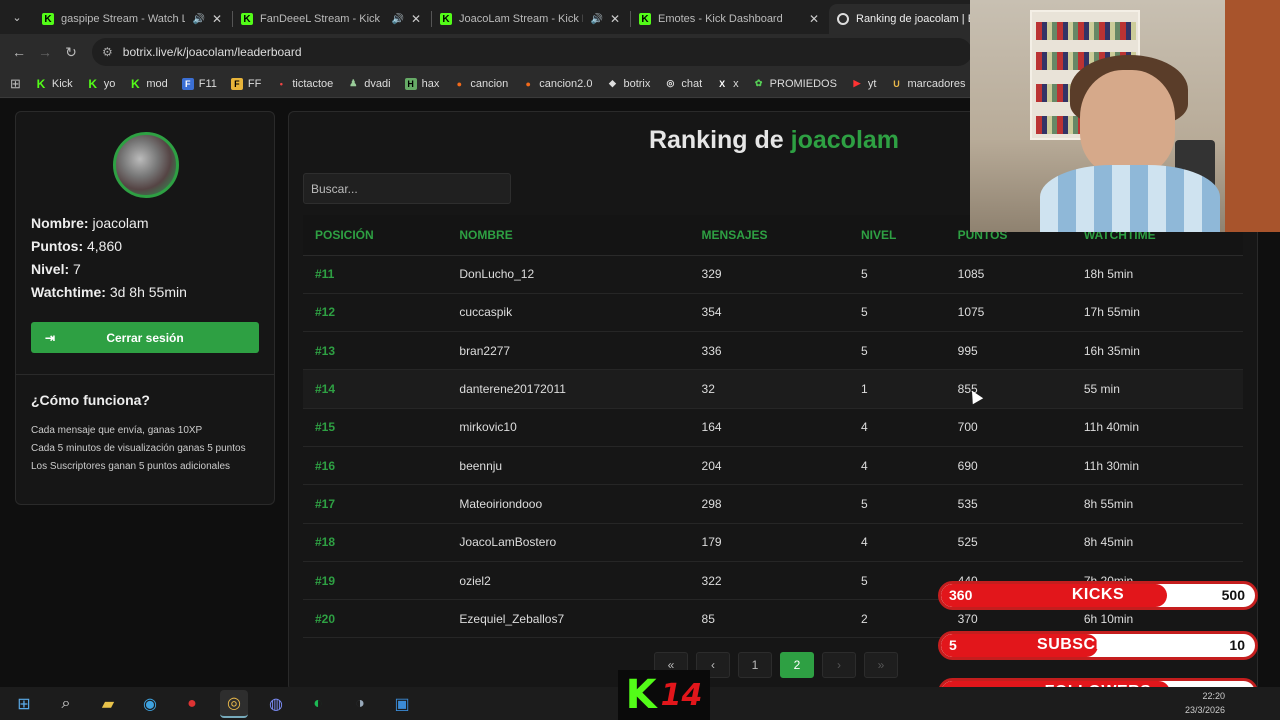  I want to click on openai-icon: ◎, so click(670, 83).